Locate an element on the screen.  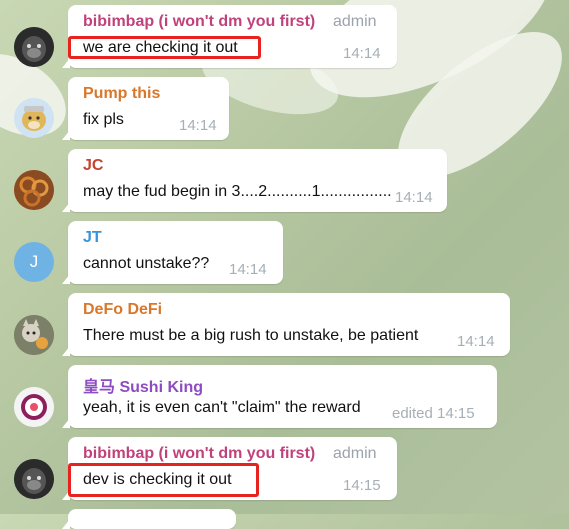
message-bubble: JT cannot unstake?? 14:14 is located at coordinates (172, 252).